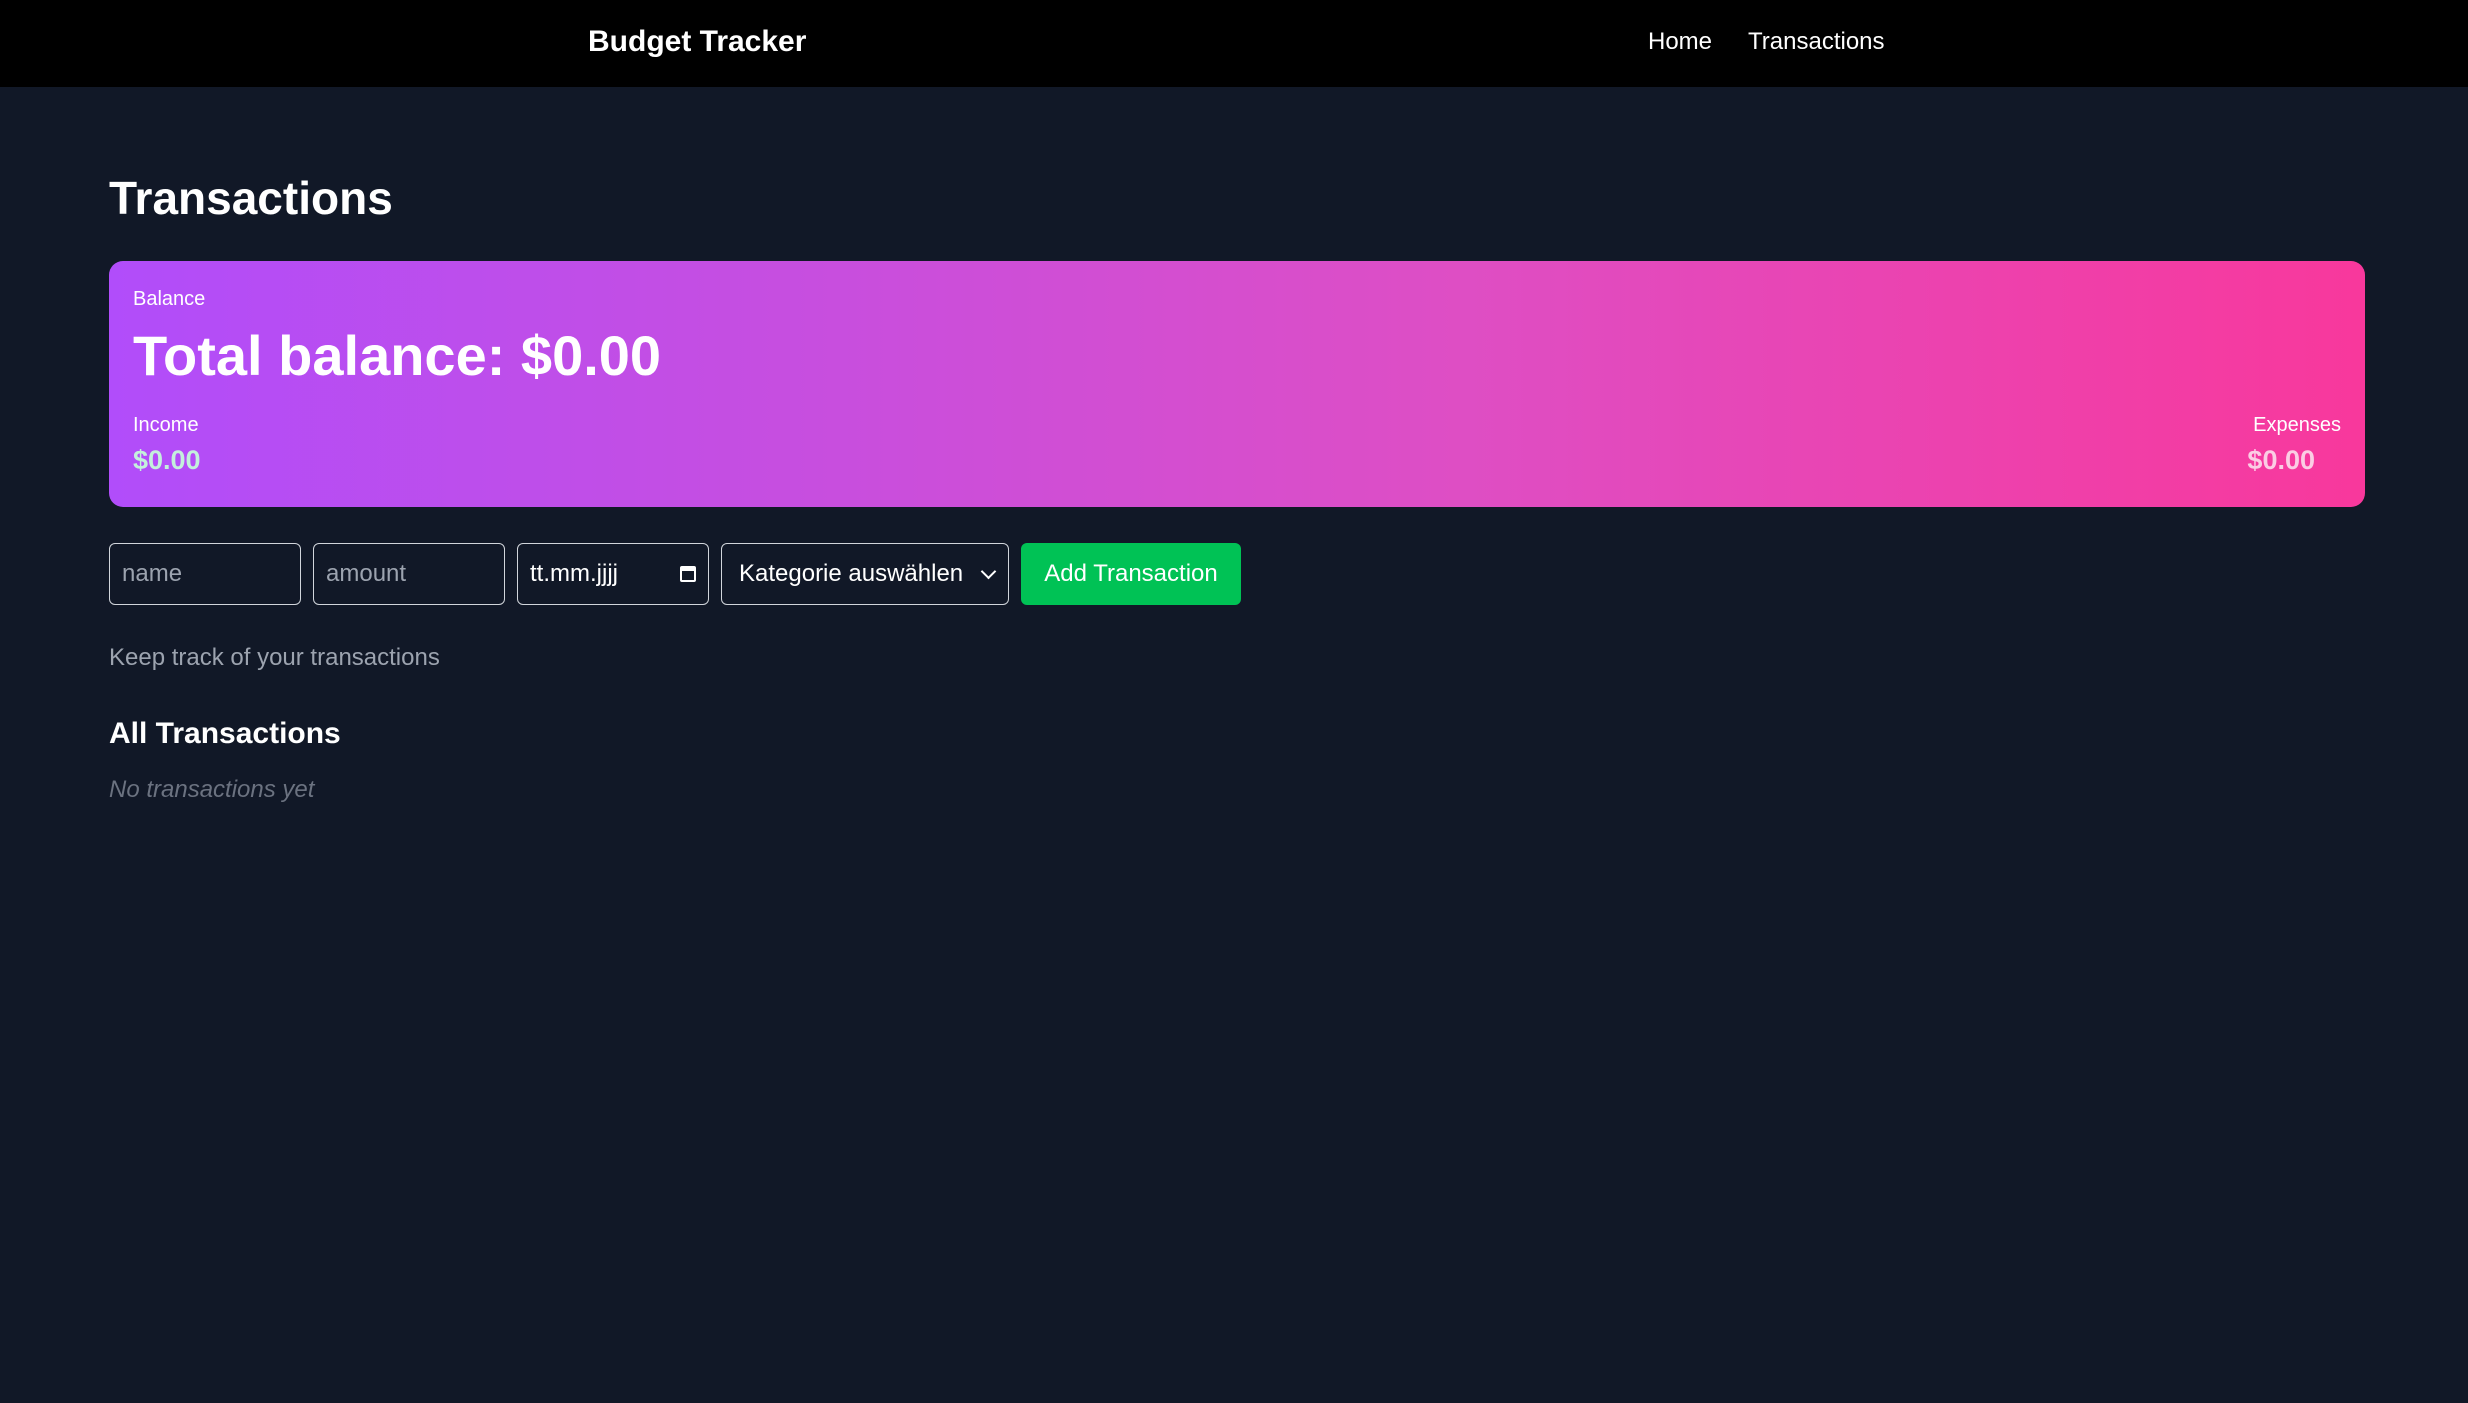  I want to click on expenses-value: $0.00, so click(2281, 460).